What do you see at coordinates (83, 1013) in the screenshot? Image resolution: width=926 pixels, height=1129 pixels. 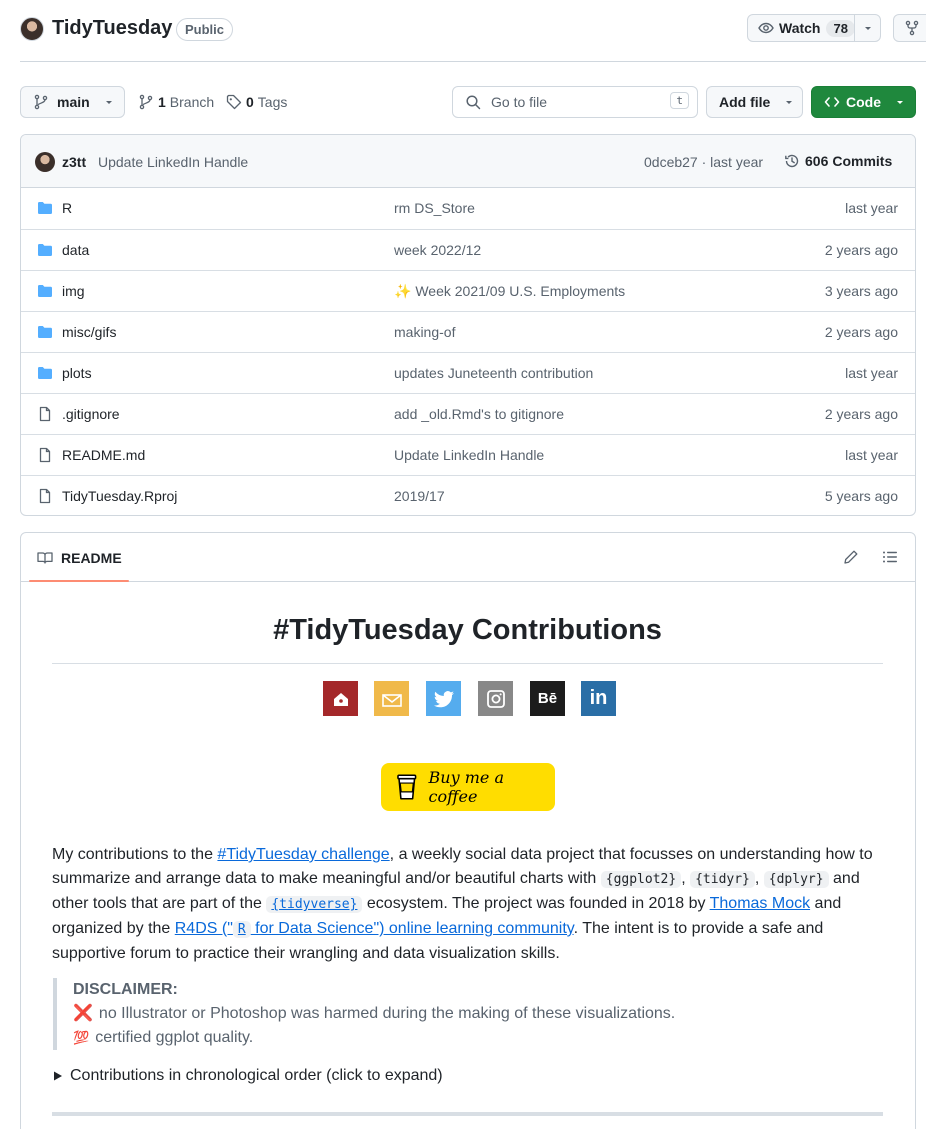 I see `cross-mark-icon: ❌` at bounding box center [83, 1013].